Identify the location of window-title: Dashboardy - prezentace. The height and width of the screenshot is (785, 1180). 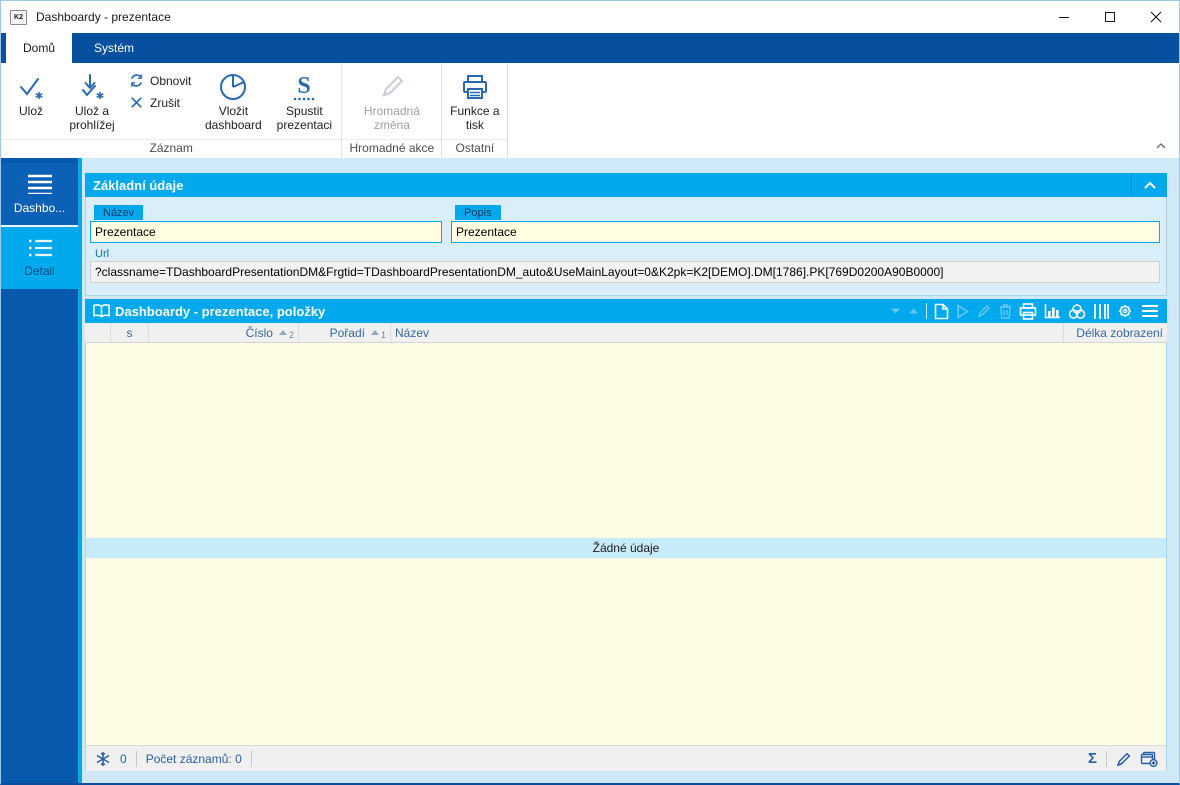
(103, 17).